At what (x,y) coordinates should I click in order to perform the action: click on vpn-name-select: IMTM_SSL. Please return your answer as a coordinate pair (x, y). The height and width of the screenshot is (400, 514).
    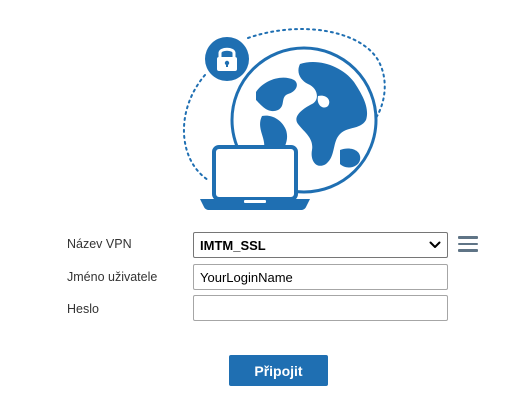
    Looking at the image, I should click on (320, 245).